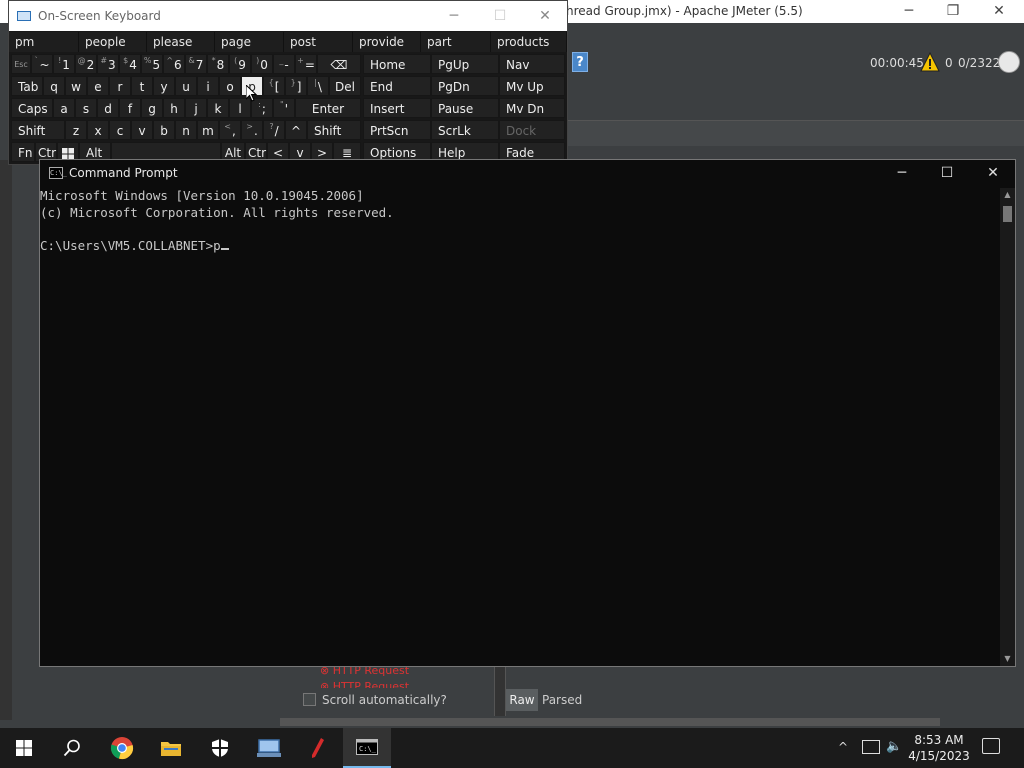 Image resolution: width=1024 pixels, height=768 pixels. I want to click on key-tab: Tab, so click(27, 86).